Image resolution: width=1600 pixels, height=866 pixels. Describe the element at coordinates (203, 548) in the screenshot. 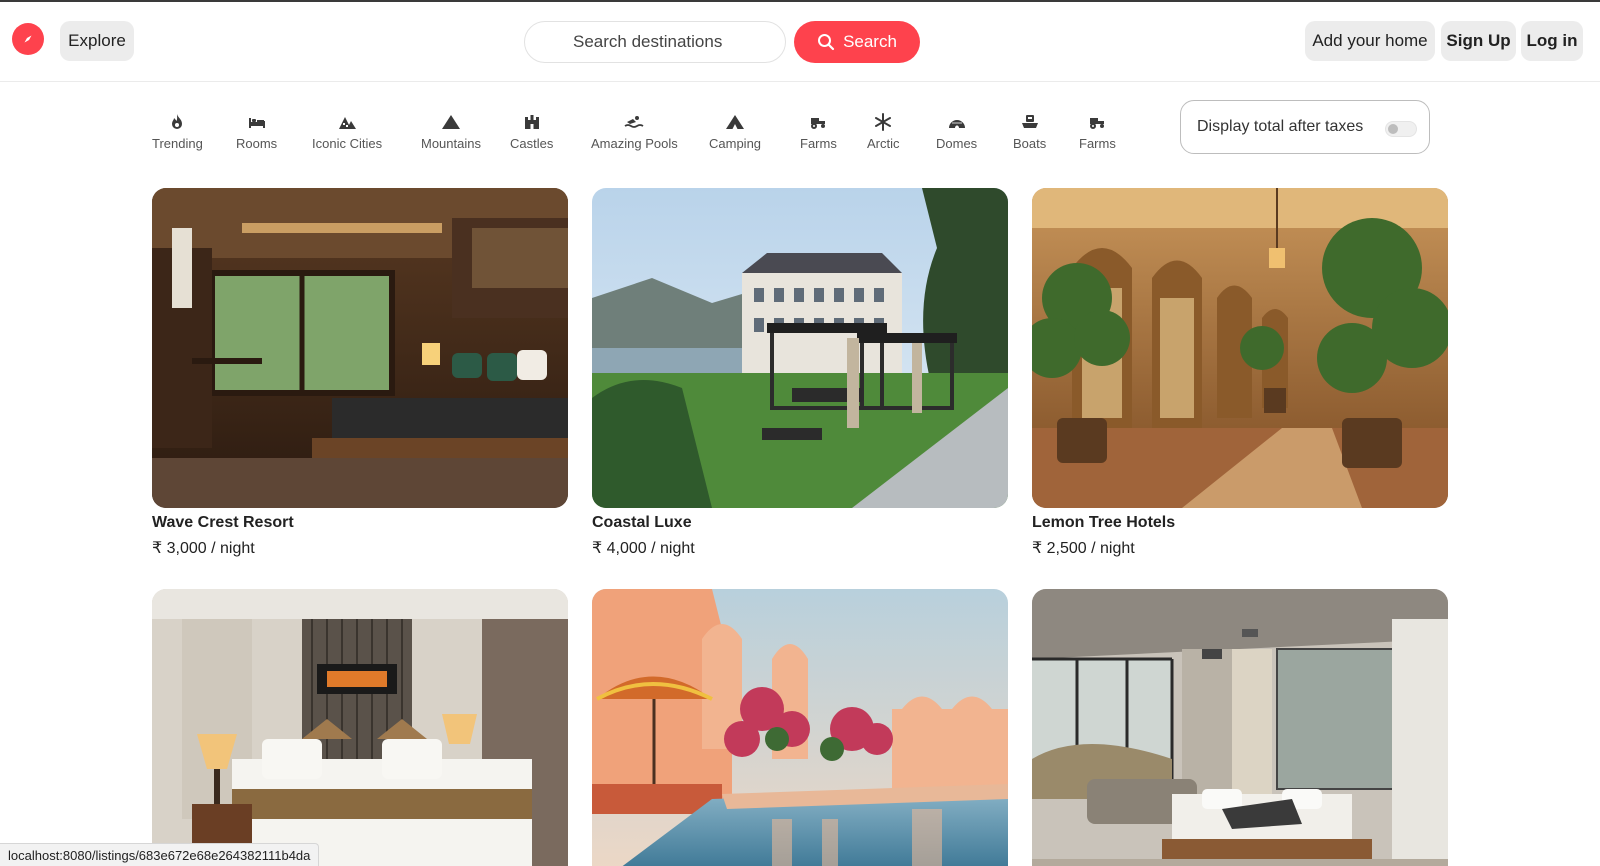

I see `listing-price: ₹ 3,000 / night` at that location.